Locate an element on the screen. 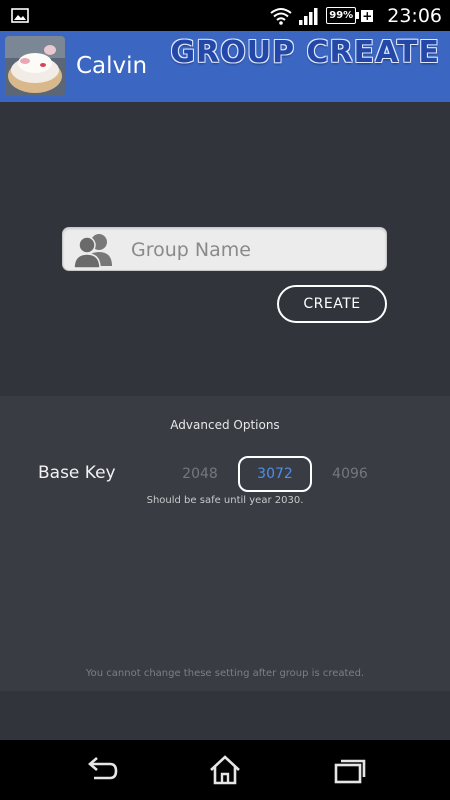  charging-icon: + is located at coordinates (367, 15).